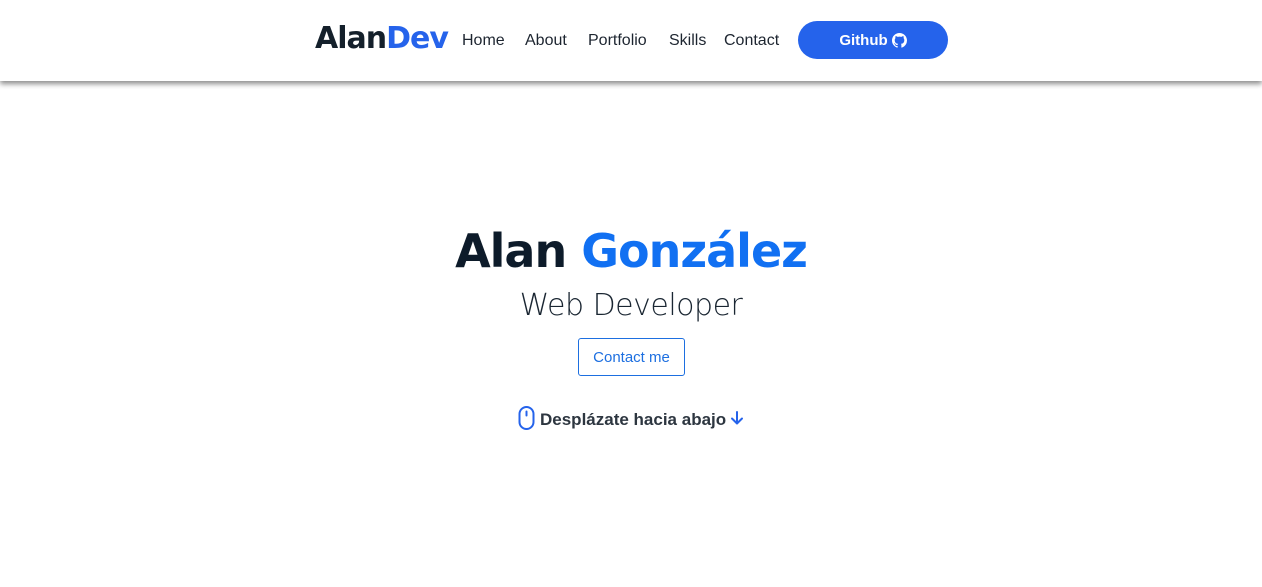 This screenshot has width=1262, height=587. What do you see at coordinates (483, 41) in the screenshot?
I see `nav-link-home: Home` at bounding box center [483, 41].